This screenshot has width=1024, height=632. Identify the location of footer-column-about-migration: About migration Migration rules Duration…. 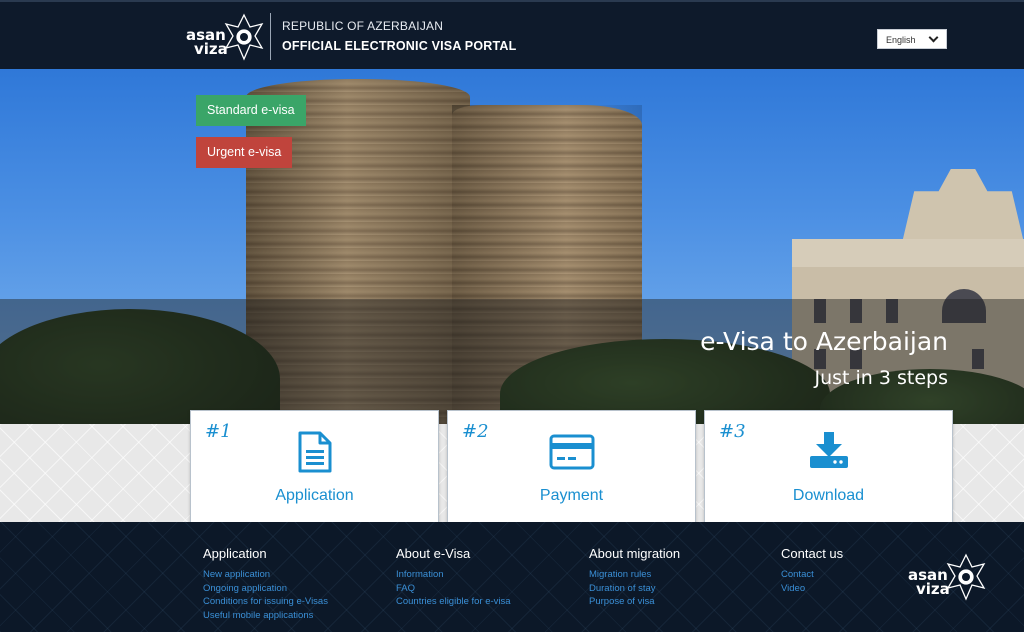
(634, 577).